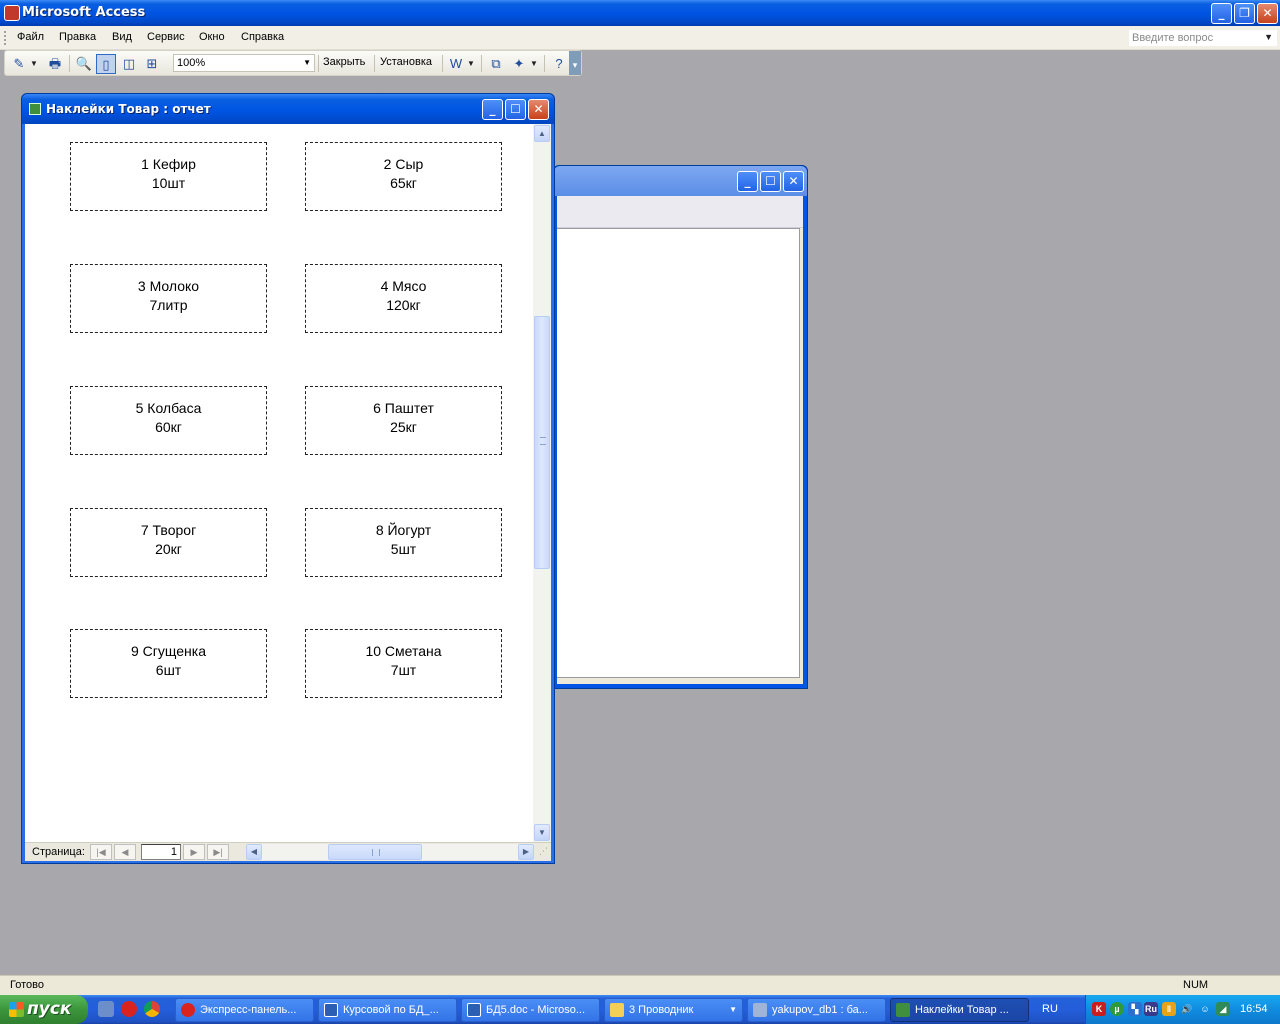 This screenshot has width=1280, height=1024. Describe the element at coordinates (617, 1010) in the screenshot. I see `folder-icon` at that location.